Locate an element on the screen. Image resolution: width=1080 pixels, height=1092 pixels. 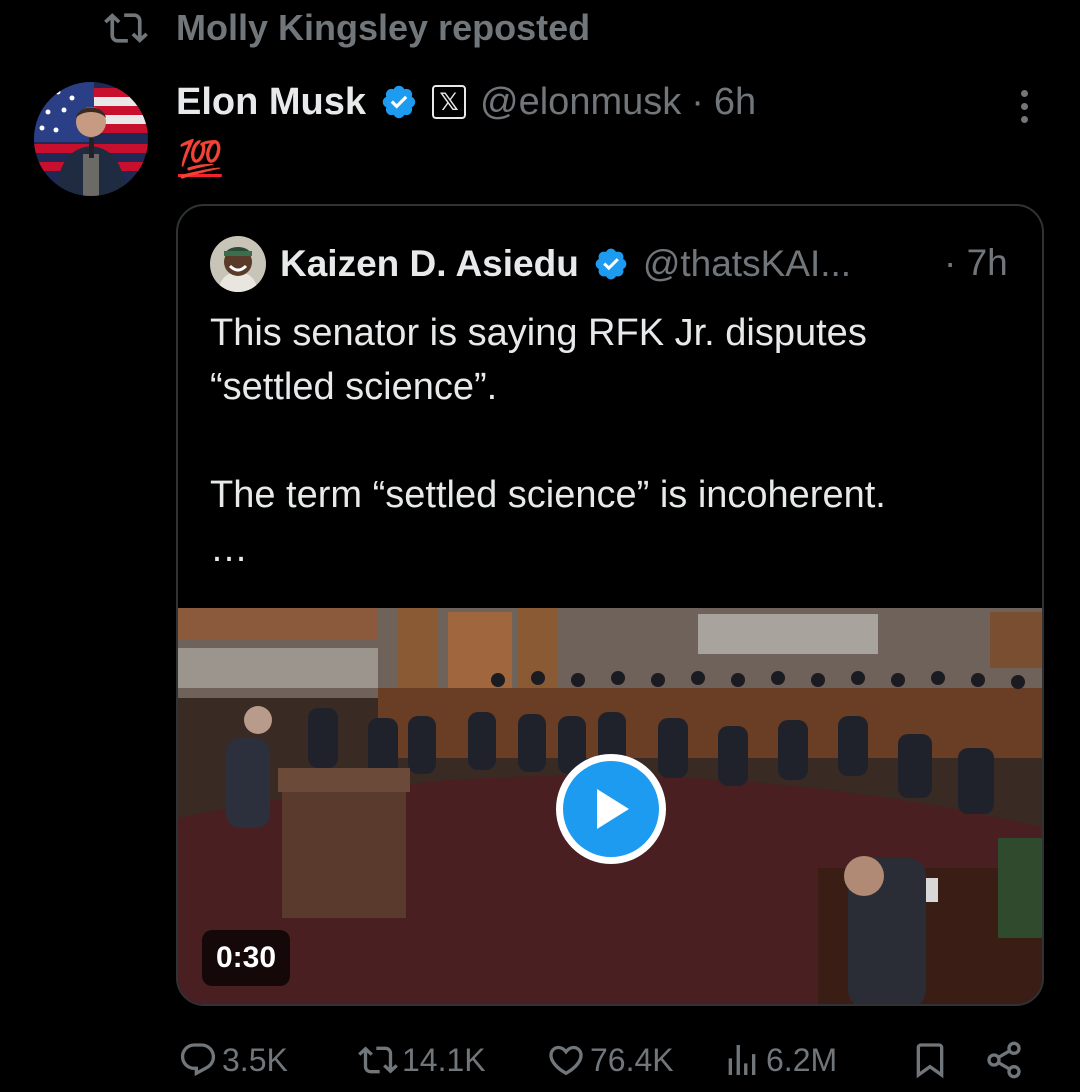
bookmark-button is located at coordinates (932, 1060).